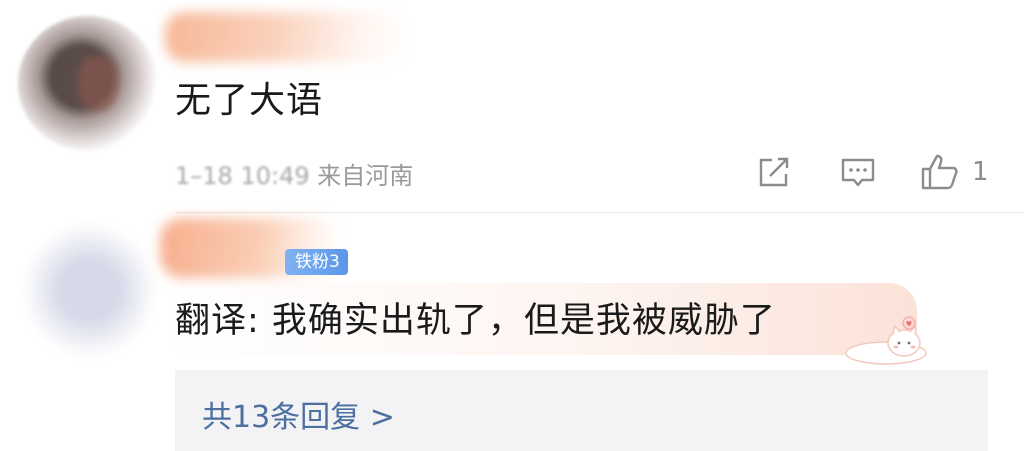 The image size is (1024, 451). I want to click on comment-meta: 1–18 10:49 来自河南, so click(294, 173).